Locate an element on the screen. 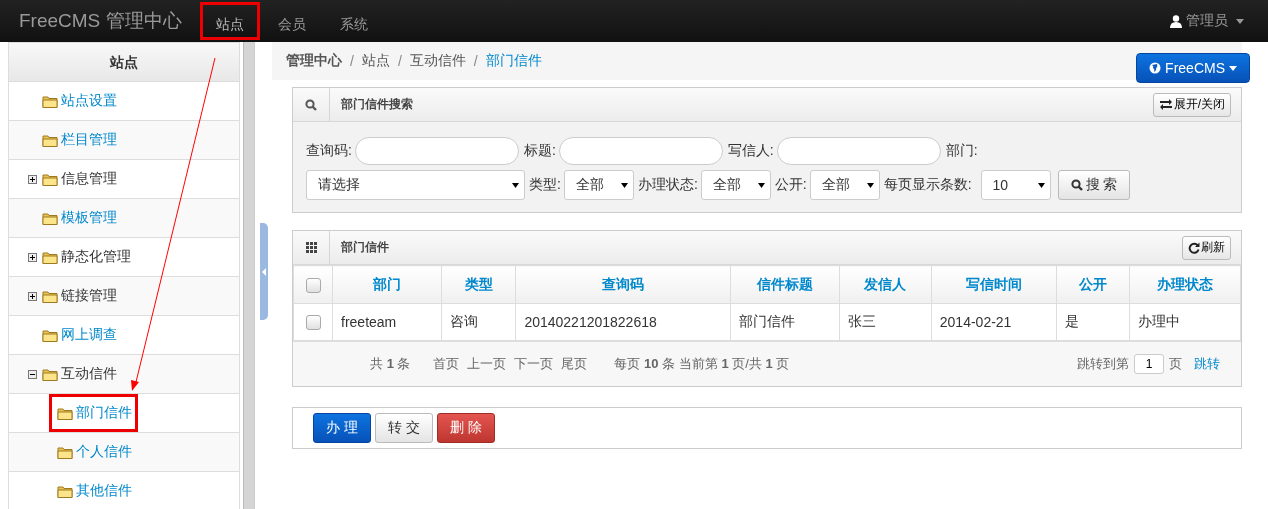 Image resolution: width=1268 pixels, height=509 pixels. page-link: 首页 is located at coordinates (446, 364).